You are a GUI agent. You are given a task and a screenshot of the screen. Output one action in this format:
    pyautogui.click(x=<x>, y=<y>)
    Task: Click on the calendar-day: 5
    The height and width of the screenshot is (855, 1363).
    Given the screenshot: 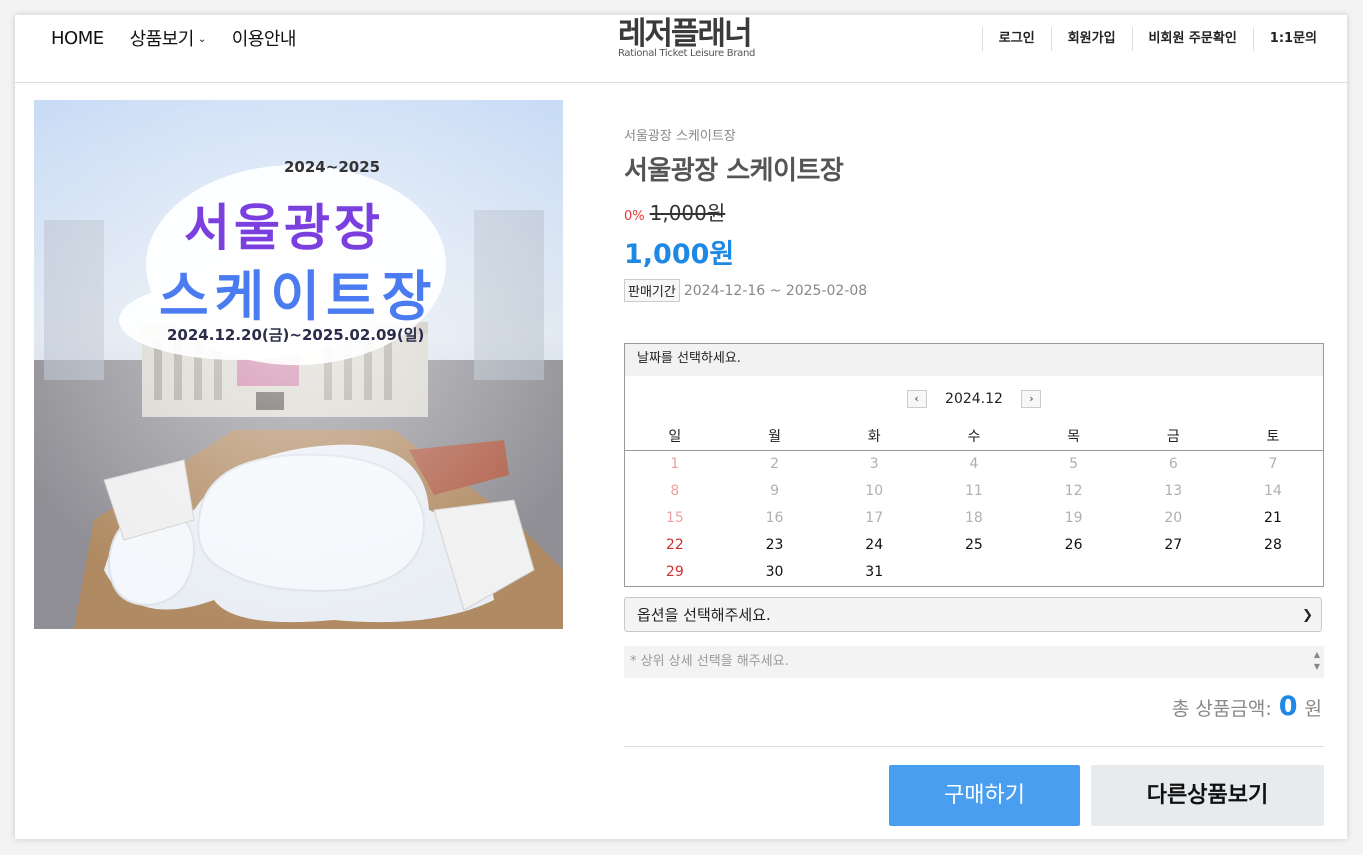 What is the action you would take?
    pyautogui.click(x=1074, y=464)
    